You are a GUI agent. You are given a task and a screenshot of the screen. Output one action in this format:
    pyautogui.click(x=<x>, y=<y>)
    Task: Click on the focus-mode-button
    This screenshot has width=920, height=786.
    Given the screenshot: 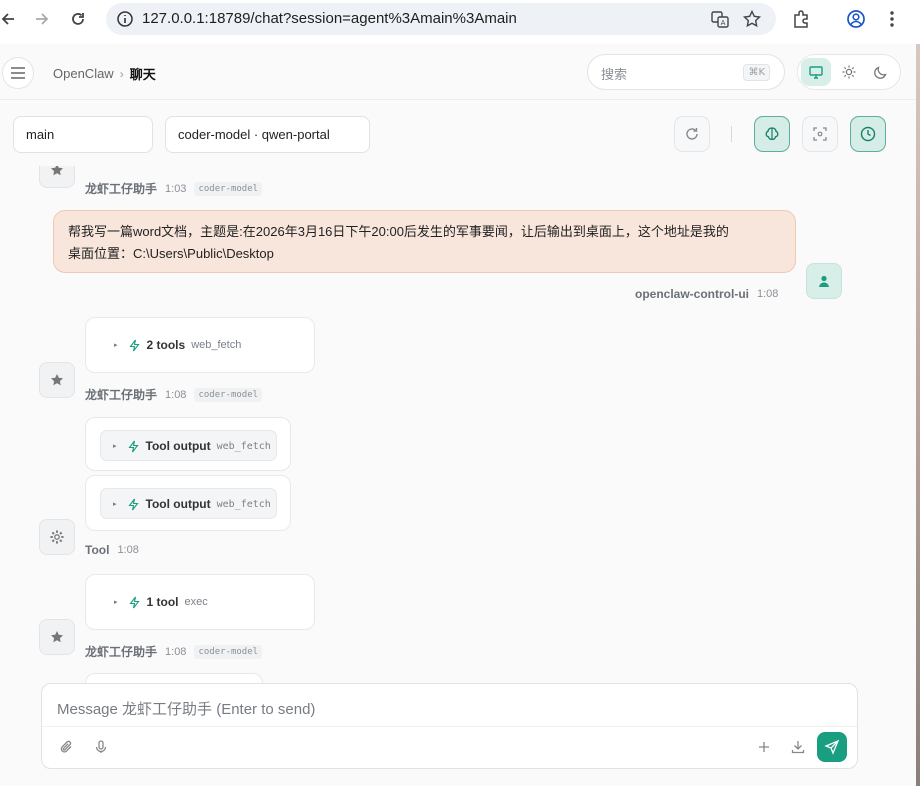 What is the action you would take?
    pyautogui.click(x=820, y=134)
    